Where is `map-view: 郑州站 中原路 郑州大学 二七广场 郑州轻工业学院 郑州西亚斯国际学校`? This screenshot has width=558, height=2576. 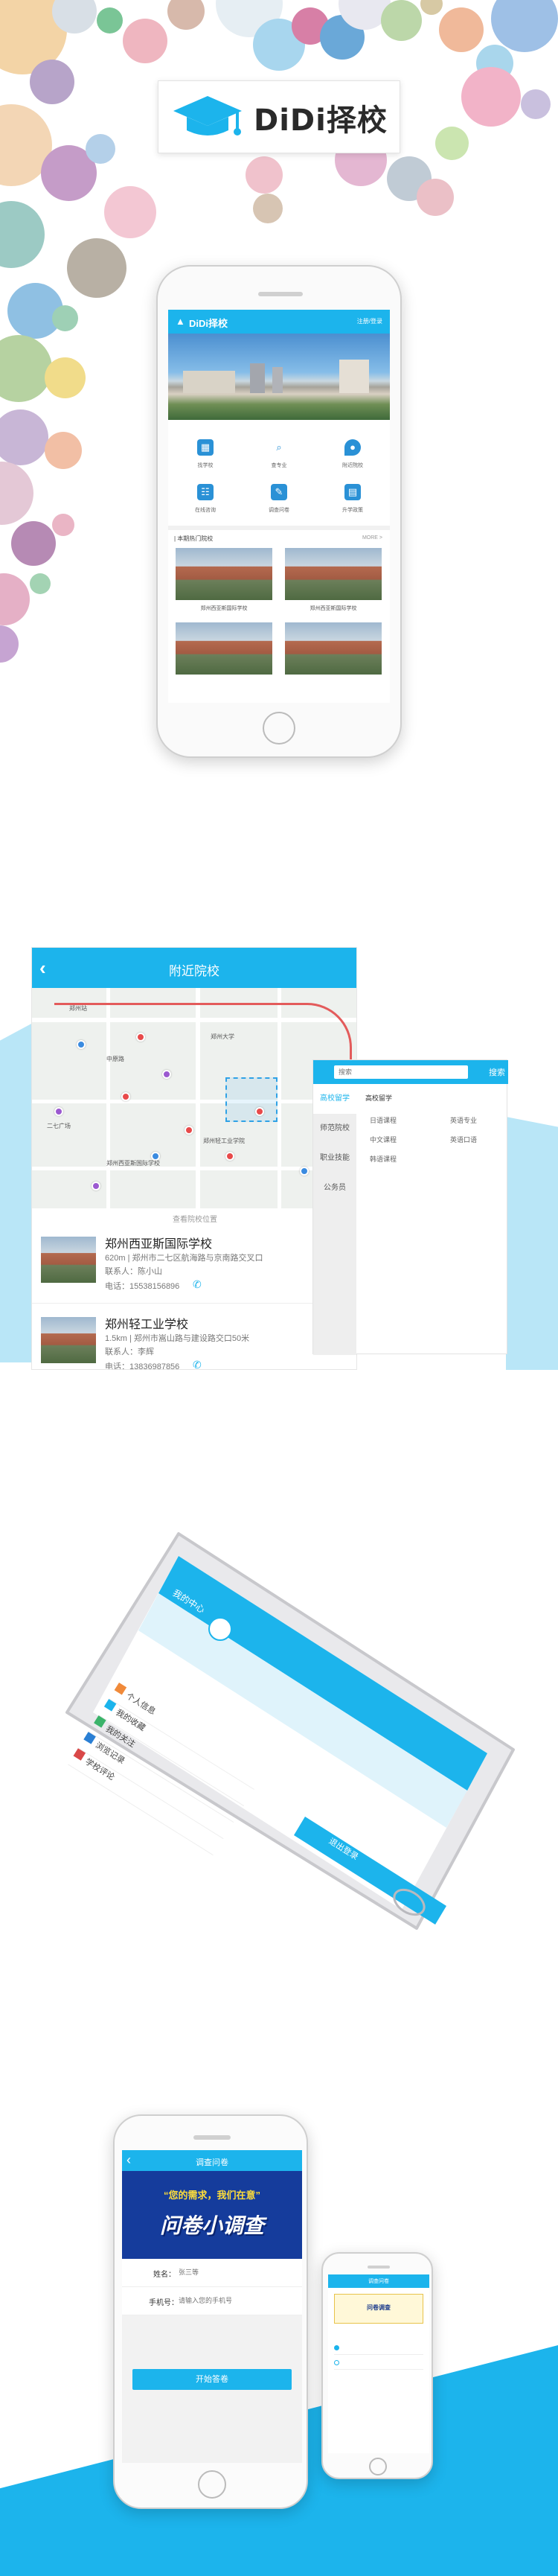 map-view: 郑州站 中原路 郑州大学 二七广场 郑州轻工业学院 郑州西亚斯国际学校 is located at coordinates (194, 1098).